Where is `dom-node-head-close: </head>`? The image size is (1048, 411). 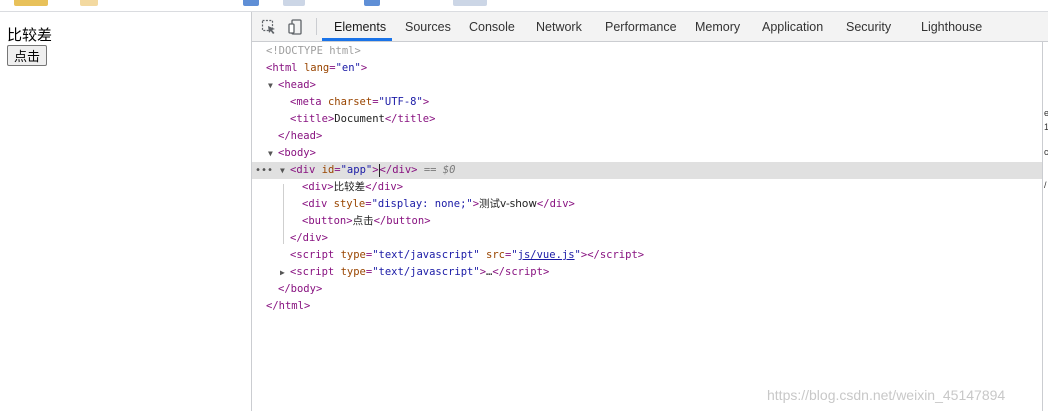 dom-node-head-close: </head> is located at coordinates (647, 136).